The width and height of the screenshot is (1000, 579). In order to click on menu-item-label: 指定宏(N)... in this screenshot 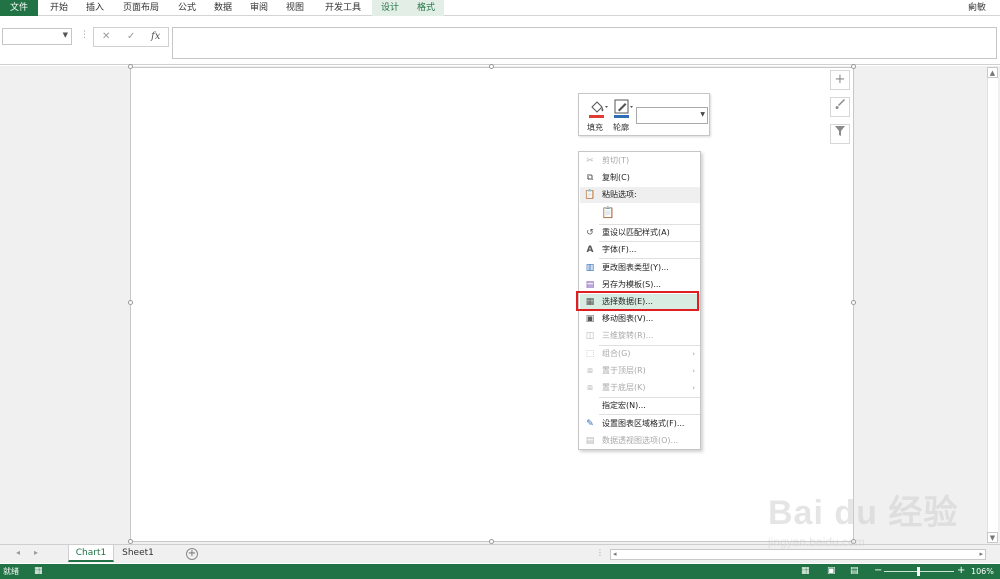, I will do `click(624, 405)`.